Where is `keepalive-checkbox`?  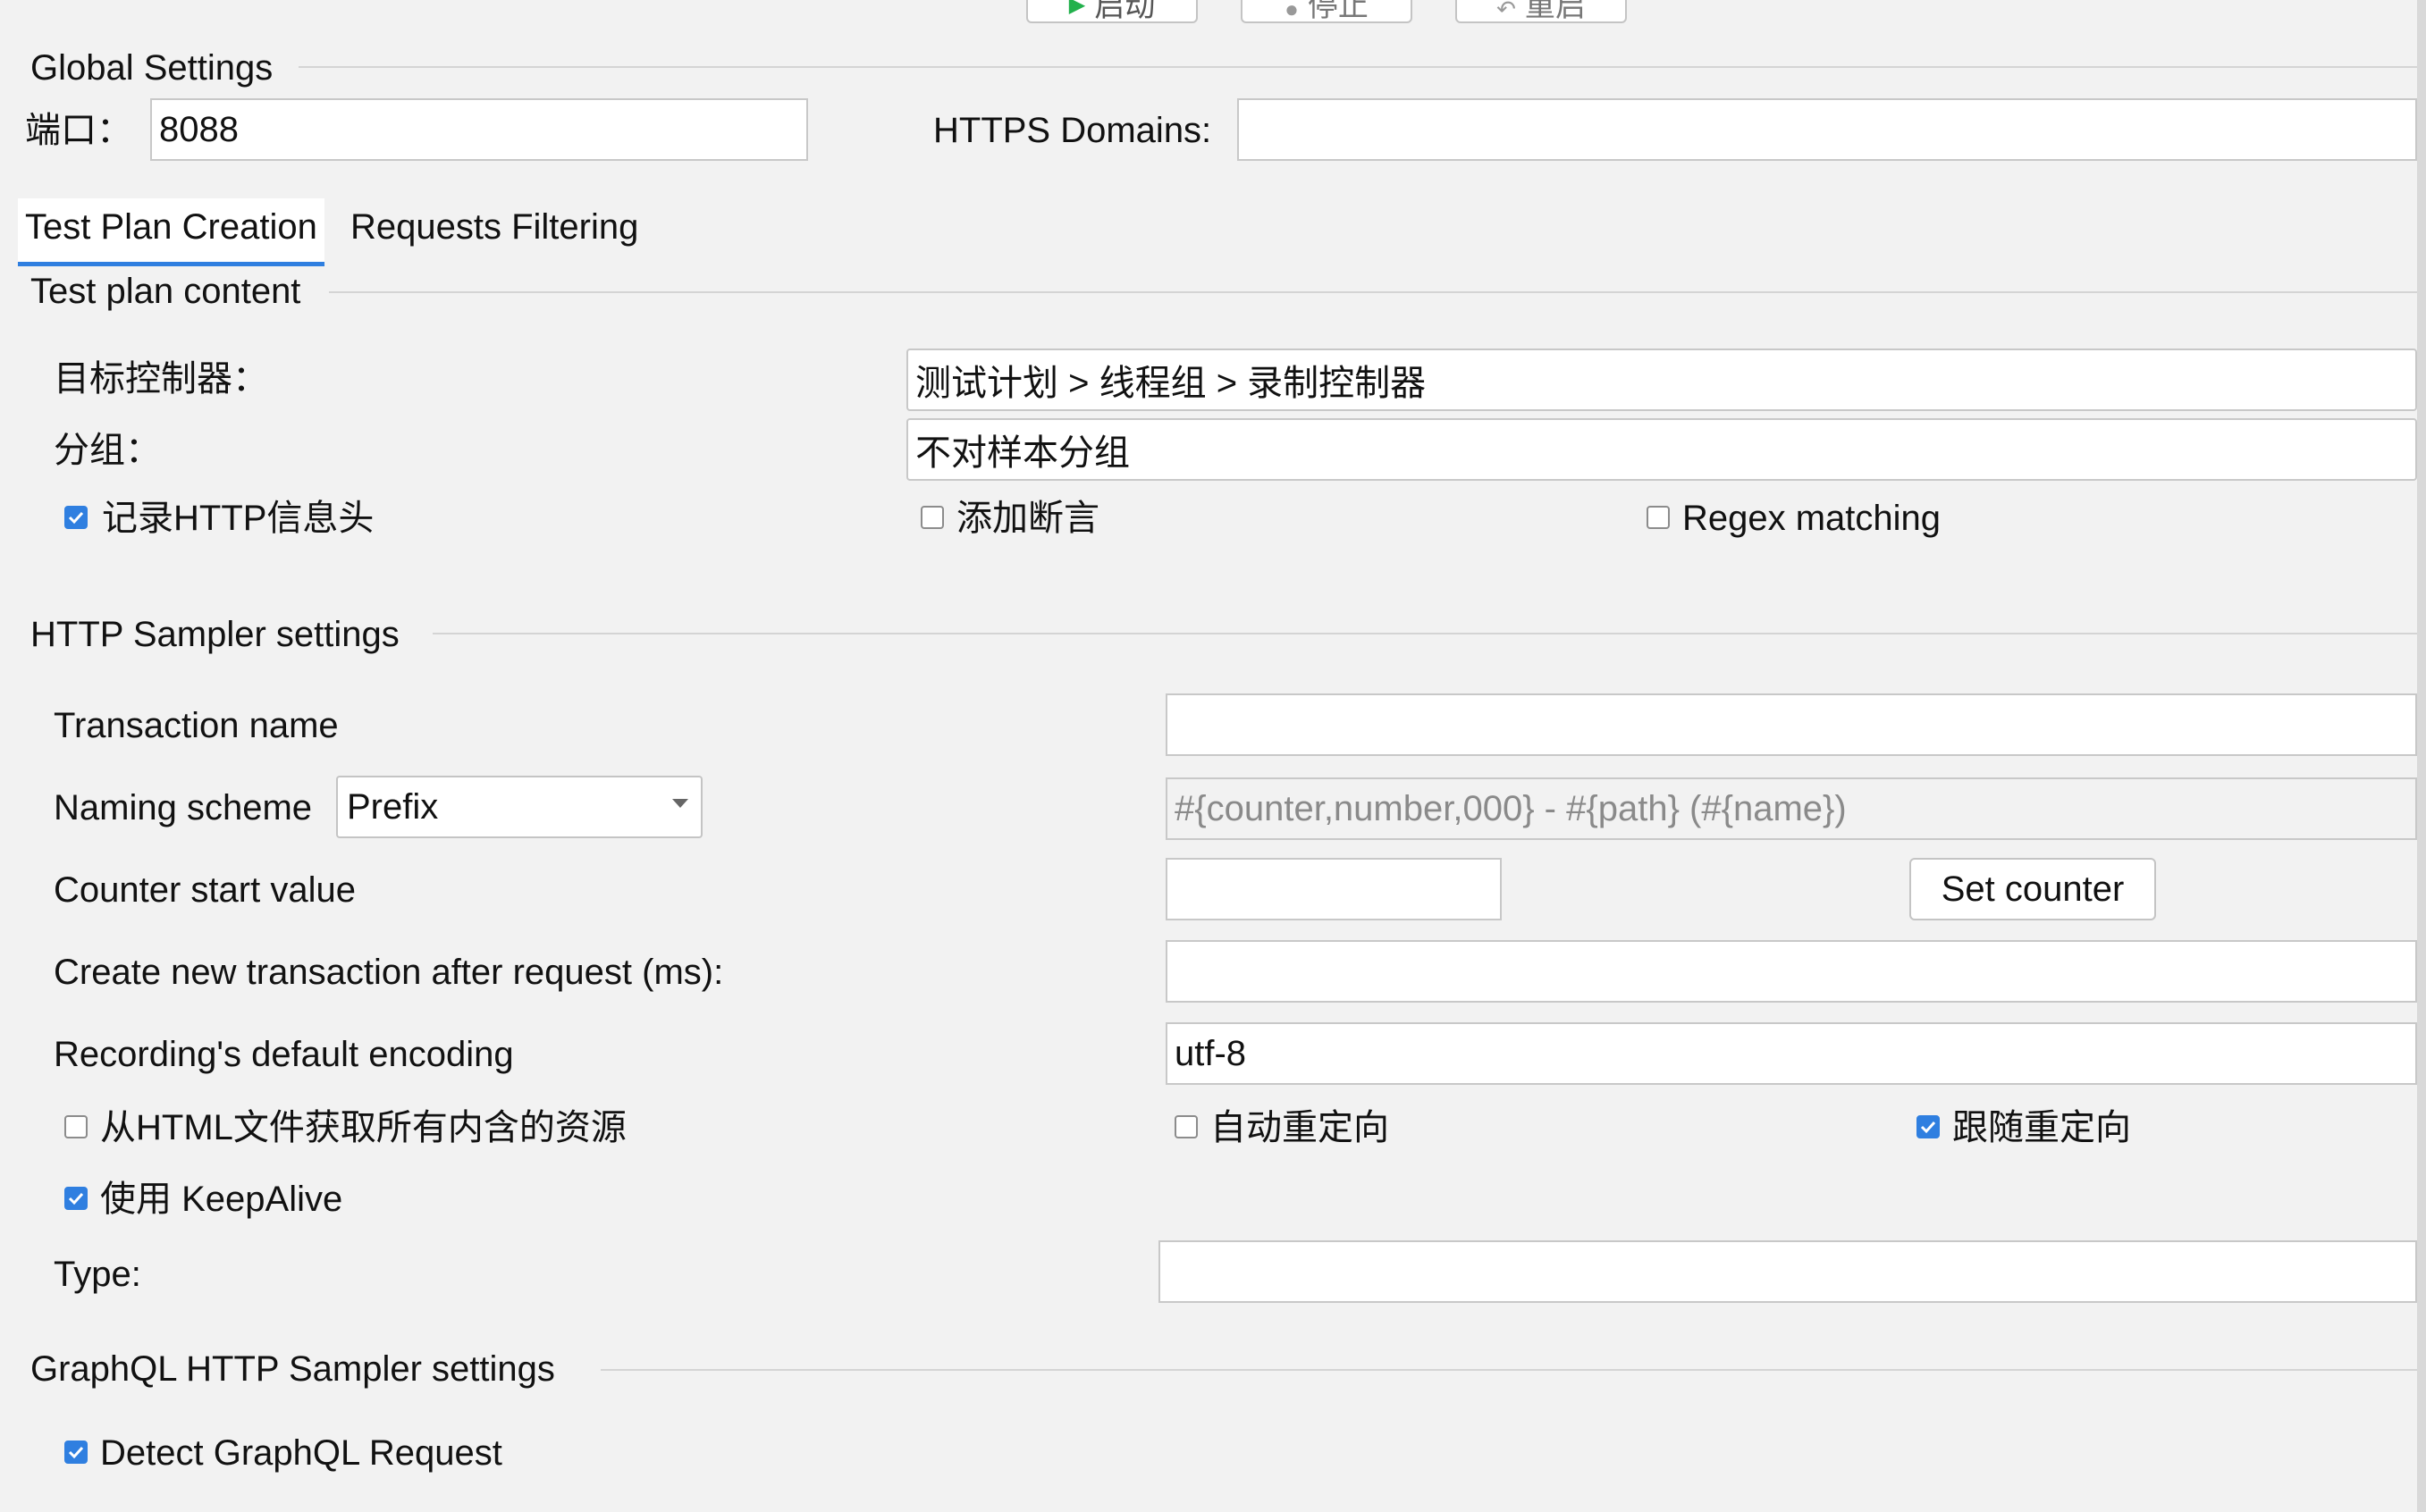
keepalive-checkbox is located at coordinates (76, 1198).